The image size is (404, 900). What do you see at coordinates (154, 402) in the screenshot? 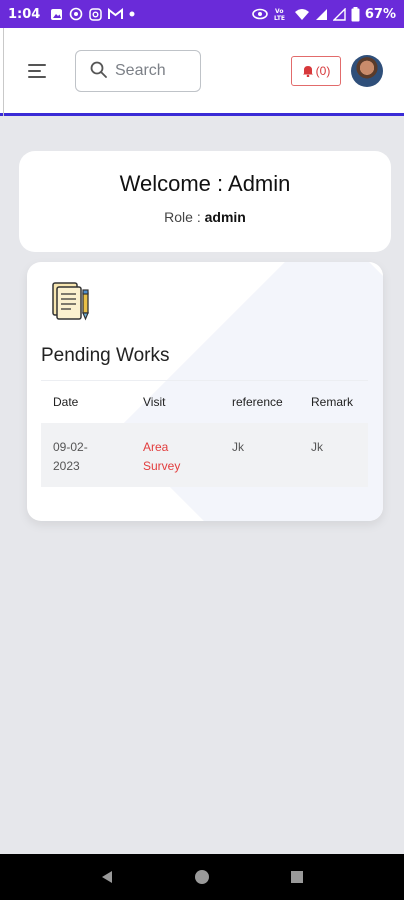
I see `column-header-visit: Visit` at bounding box center [154, 402].